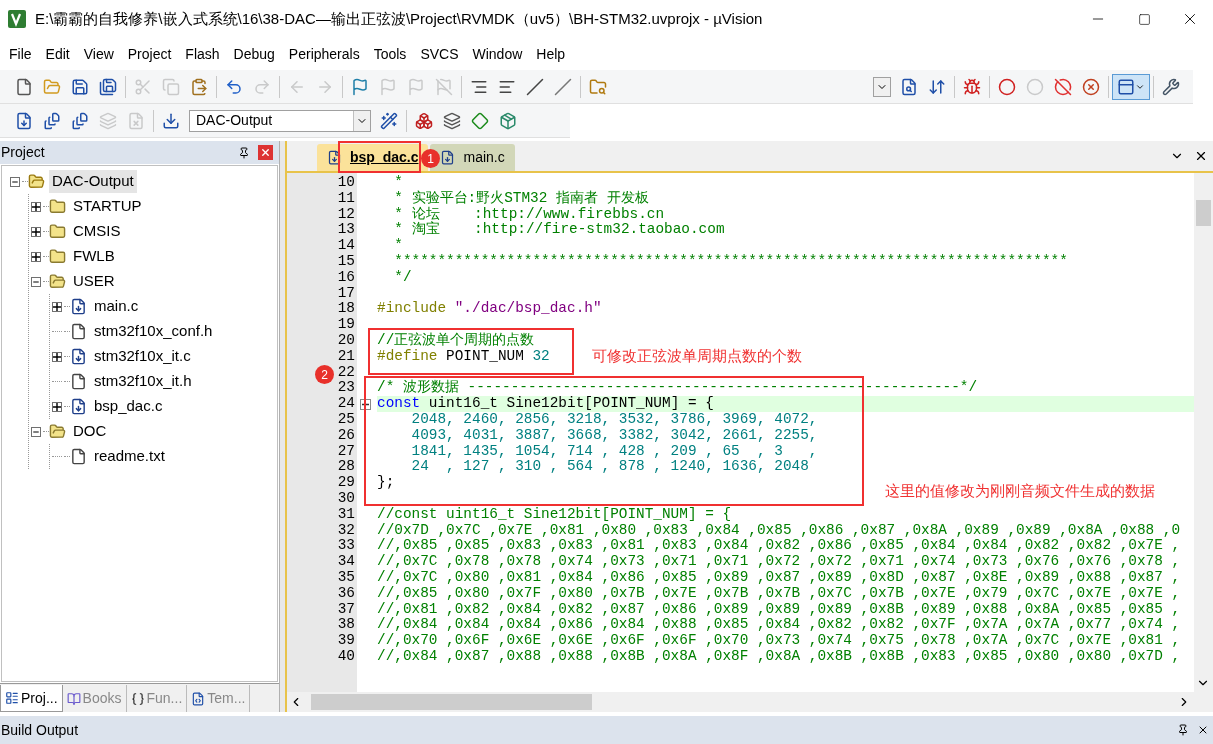  I want to click on target-folder-icon, so click(36, 181).